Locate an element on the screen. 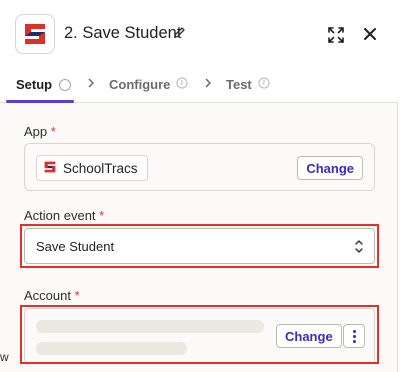  close-icon is located at coordinates (370, 36).